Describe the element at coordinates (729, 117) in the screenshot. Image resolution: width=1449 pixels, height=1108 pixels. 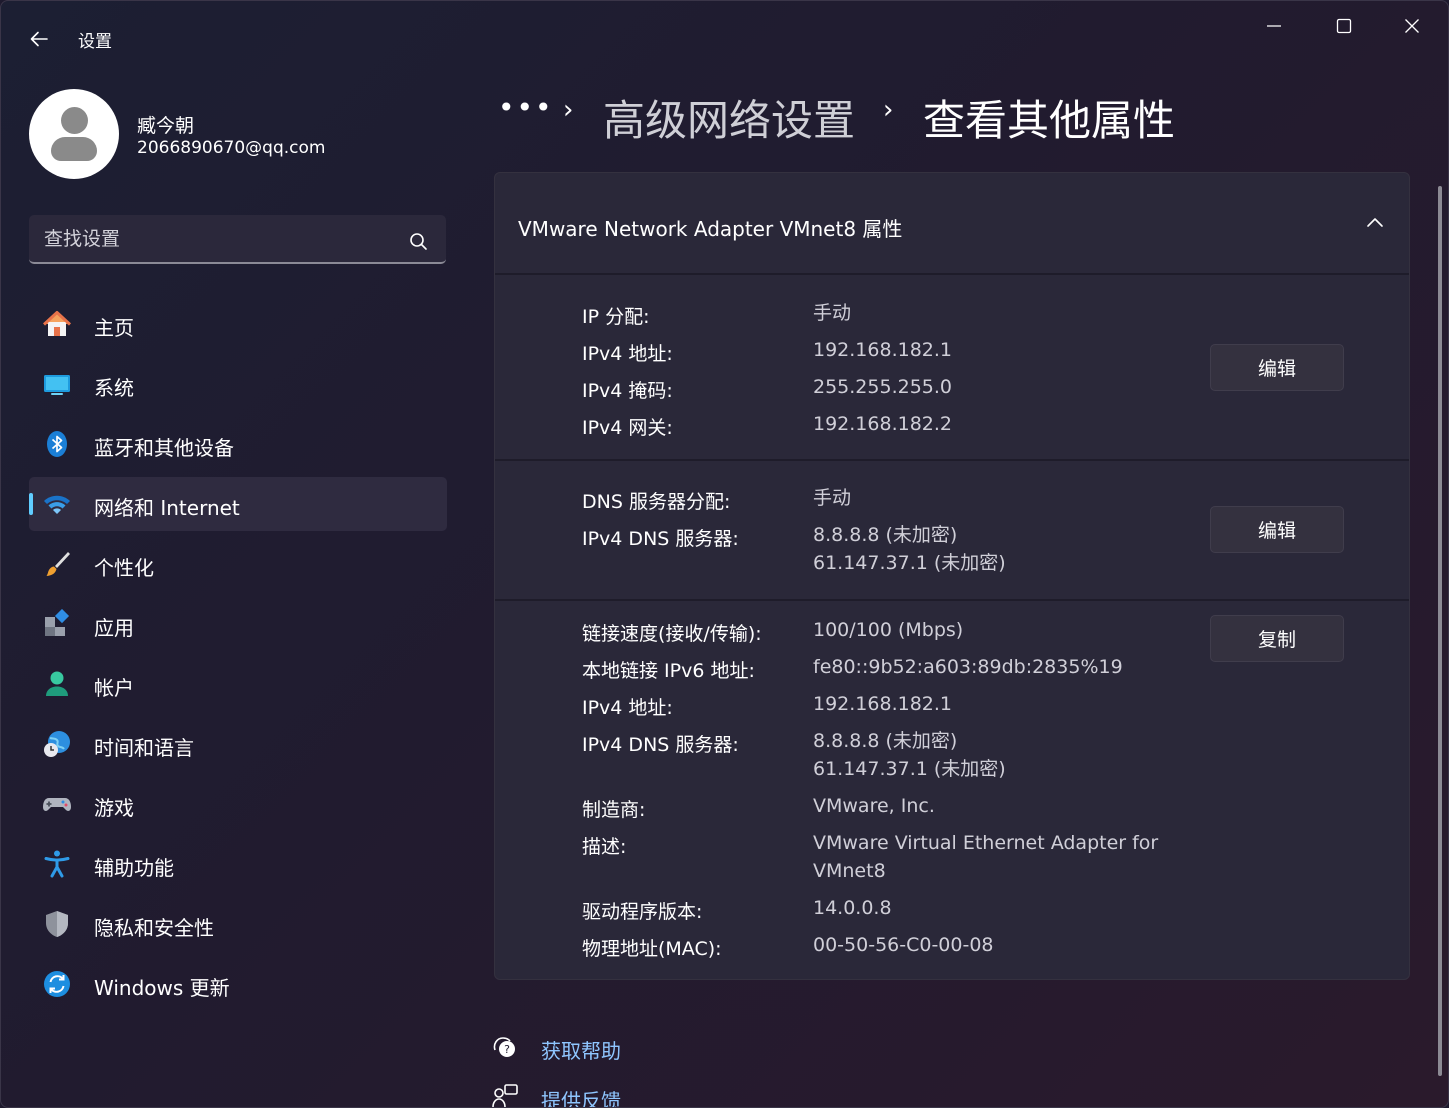
I see `breadcrumb-parent: 高级网络设置` at that location.